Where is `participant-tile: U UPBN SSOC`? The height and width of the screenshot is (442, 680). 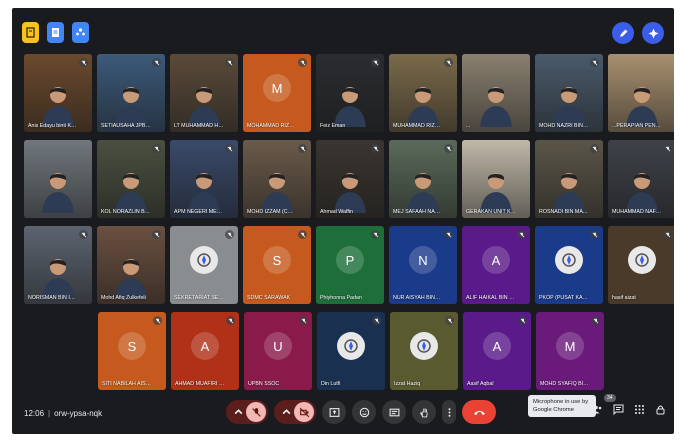 participant-tile: U UPBN SSOC is located at coordinates (278, 351).